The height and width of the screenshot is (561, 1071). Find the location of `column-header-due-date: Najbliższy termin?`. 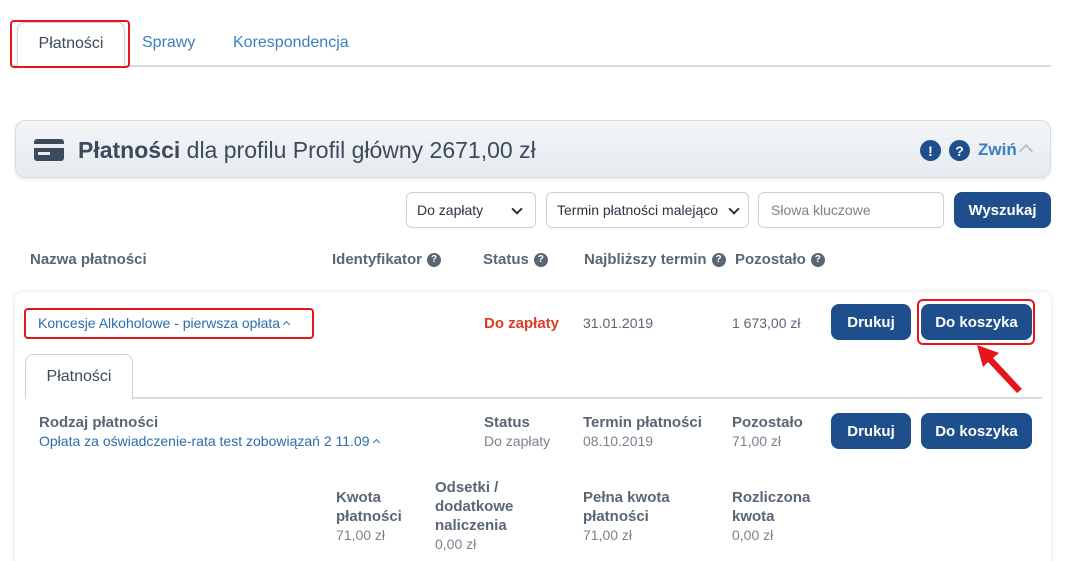

column-header-due-date: Najbliższy termin? is located at coordinates (655, 259).